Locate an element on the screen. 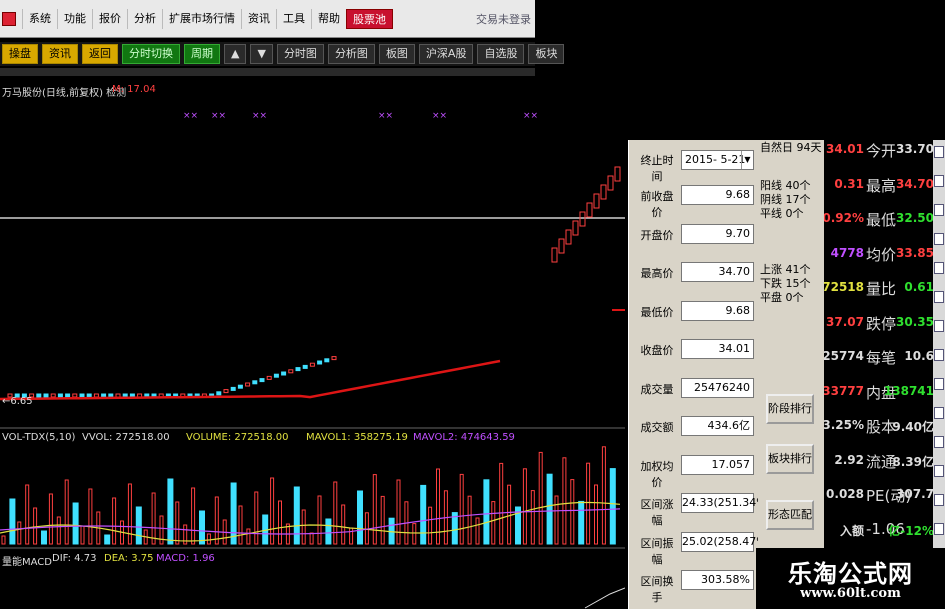 This screenshot has height=609, width=945. stage-rank-button: 阶段排行 is located at coordinates (790, 409).